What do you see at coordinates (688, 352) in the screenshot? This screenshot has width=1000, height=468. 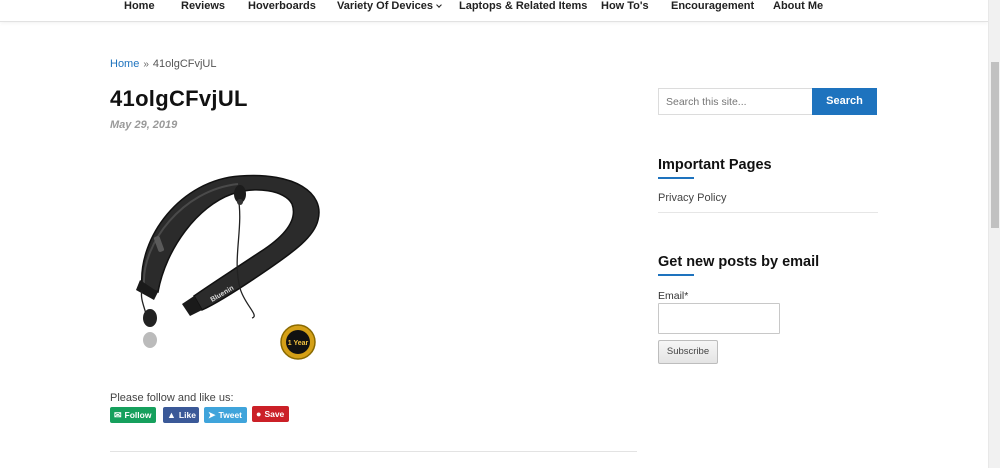 I see `subscribe-button: Subscribe` at bounding box center [688, 352].